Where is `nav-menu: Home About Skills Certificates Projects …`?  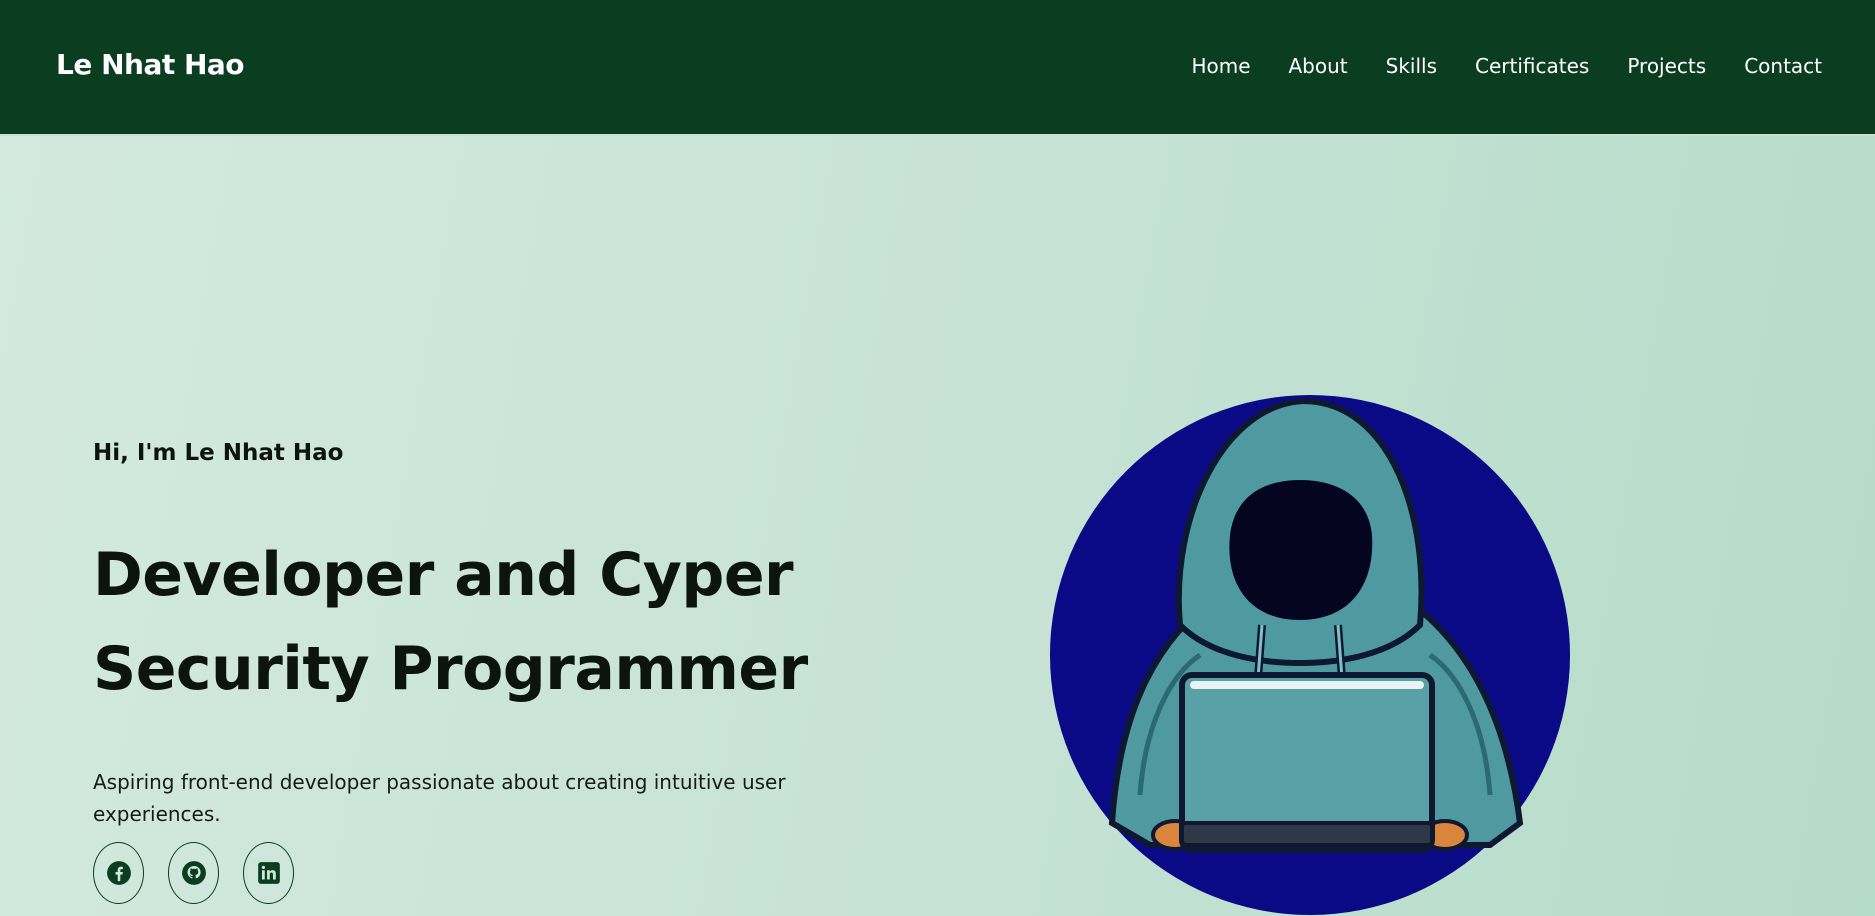
nav-menu: Home About Skills Certificates Projects … is located at coordinates (1506, 66).